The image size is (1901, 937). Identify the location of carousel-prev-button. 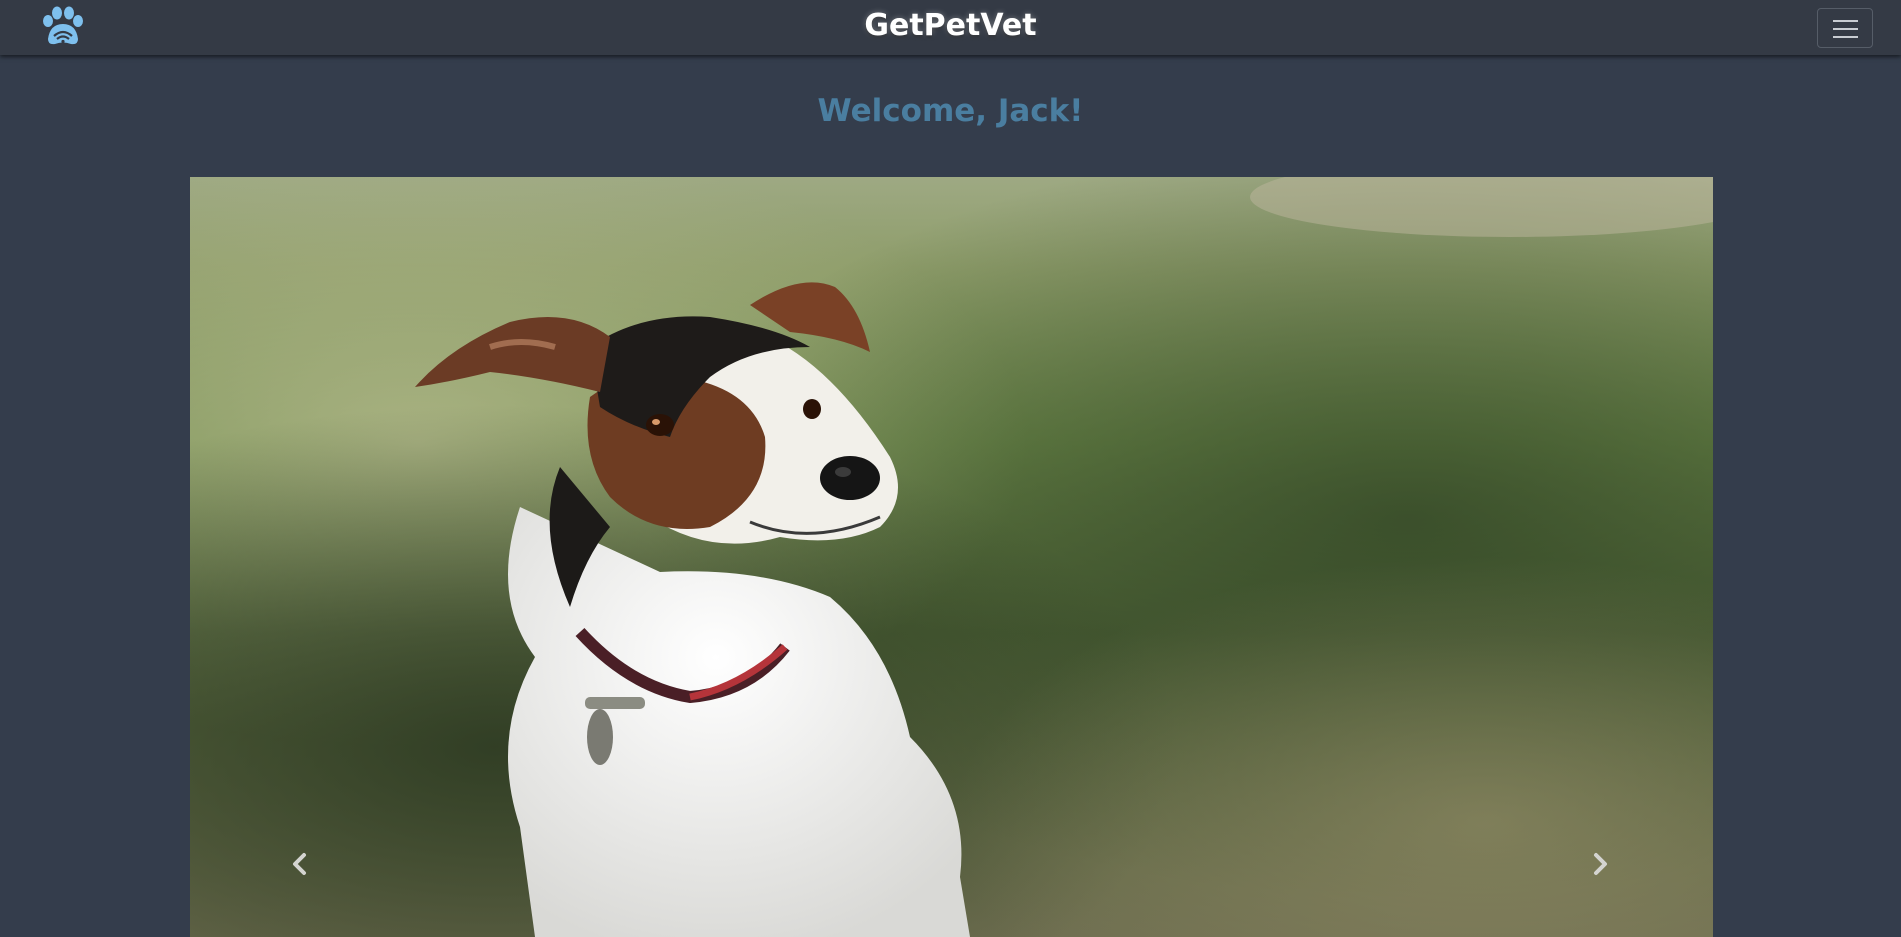
(300, 862).